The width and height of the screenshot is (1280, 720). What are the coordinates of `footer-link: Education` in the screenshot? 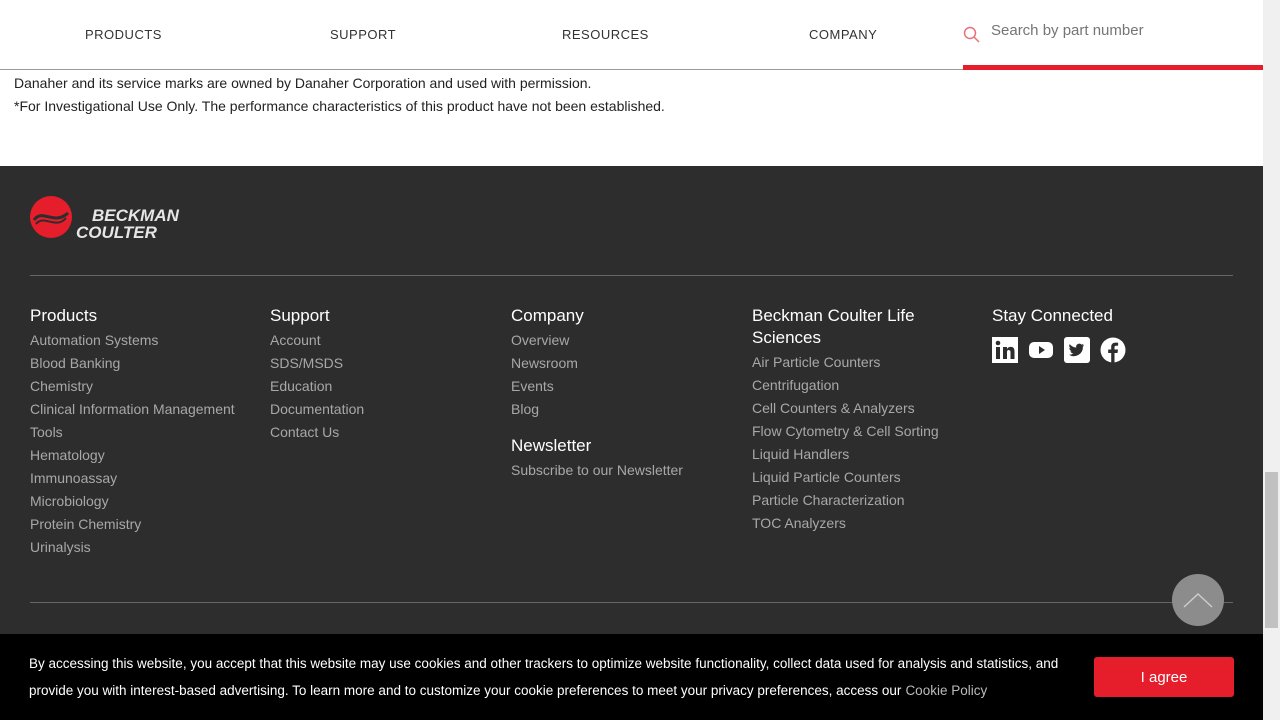 It's located at (385, 386).